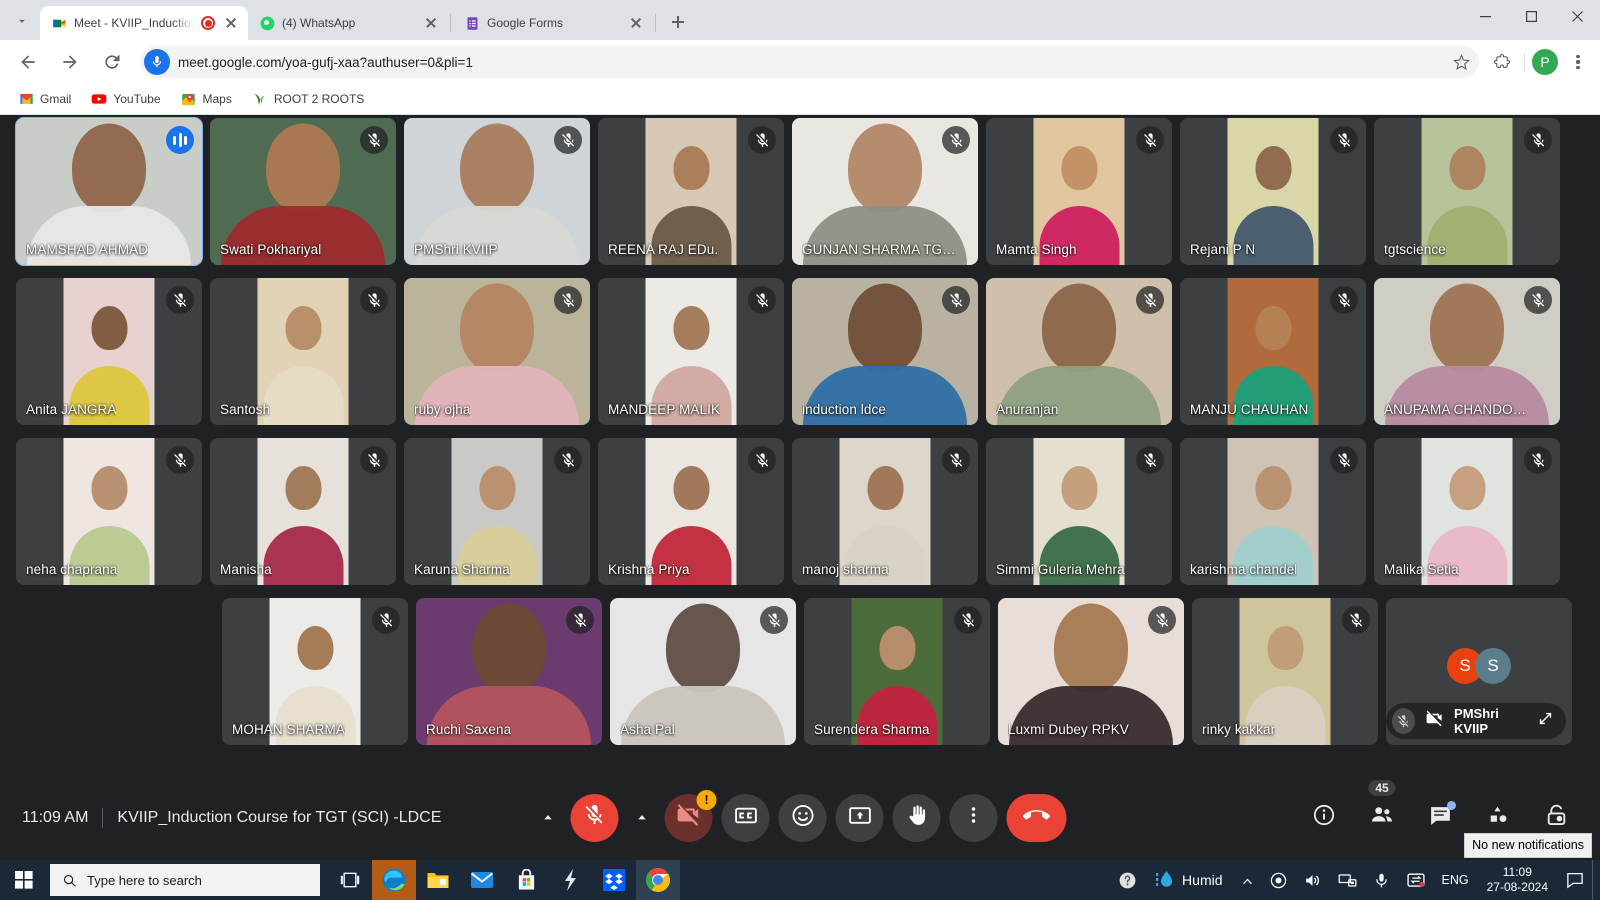 The image size is (1600, 900). I want to click on close-window-button, so click(1577, 16).